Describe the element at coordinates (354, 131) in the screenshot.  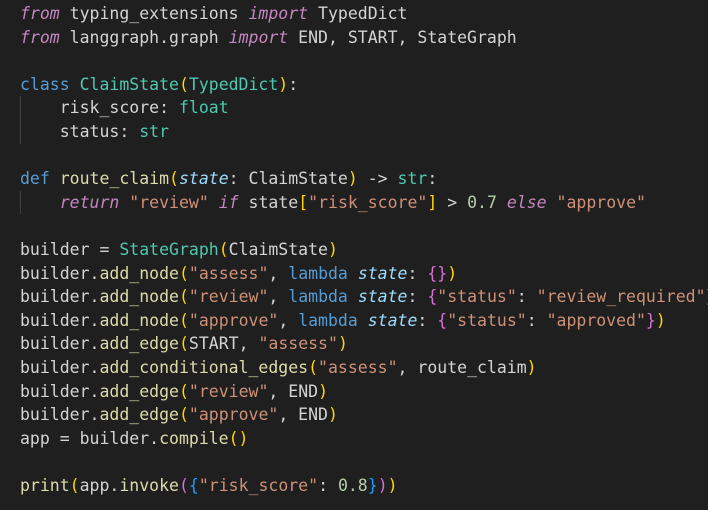
I see `code-line: status: str` at that location.